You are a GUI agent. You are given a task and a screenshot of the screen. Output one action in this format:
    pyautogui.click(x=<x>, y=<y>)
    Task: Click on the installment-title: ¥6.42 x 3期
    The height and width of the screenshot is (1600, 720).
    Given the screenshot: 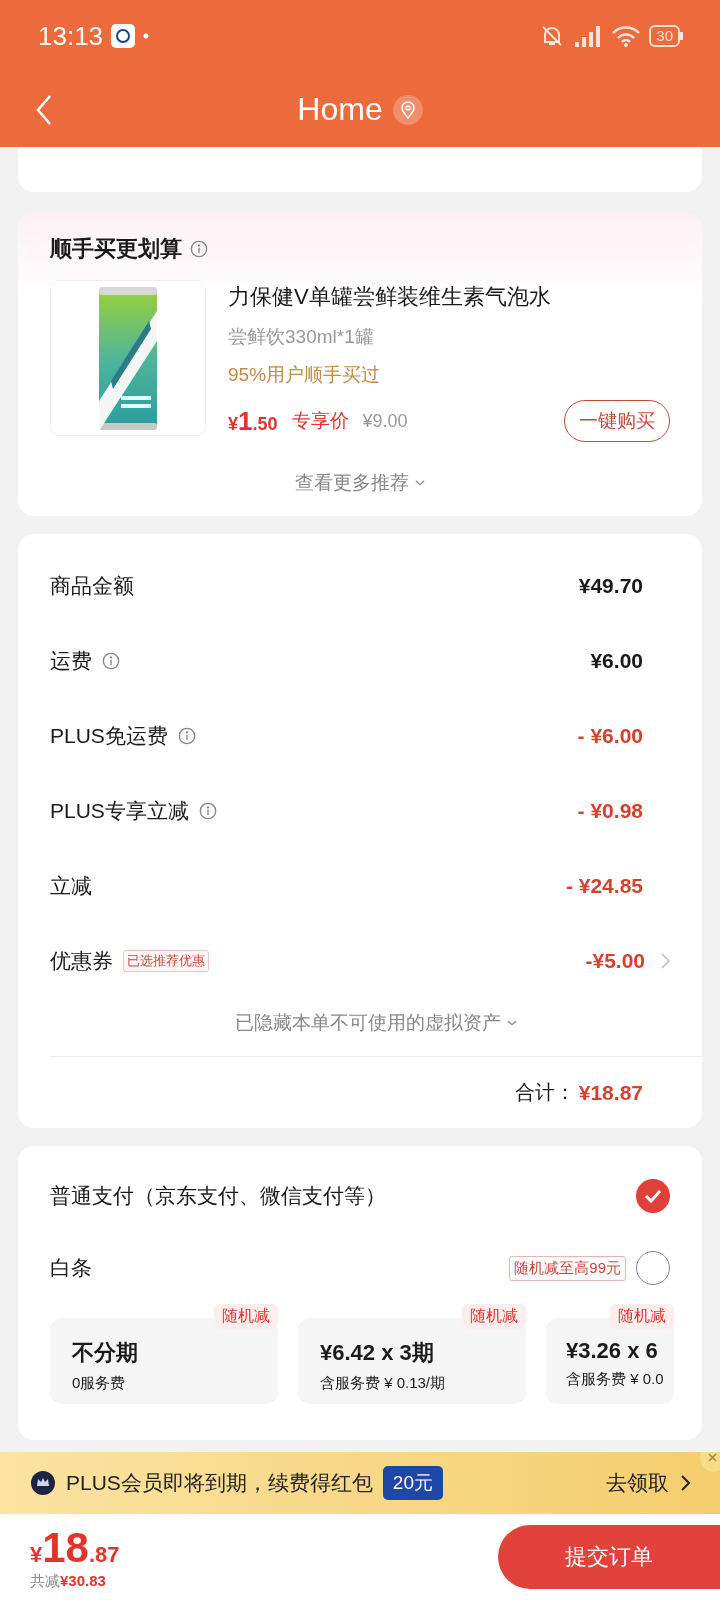 What is the action you would take?
    pyautogui.click(x=377, y=1353)
    